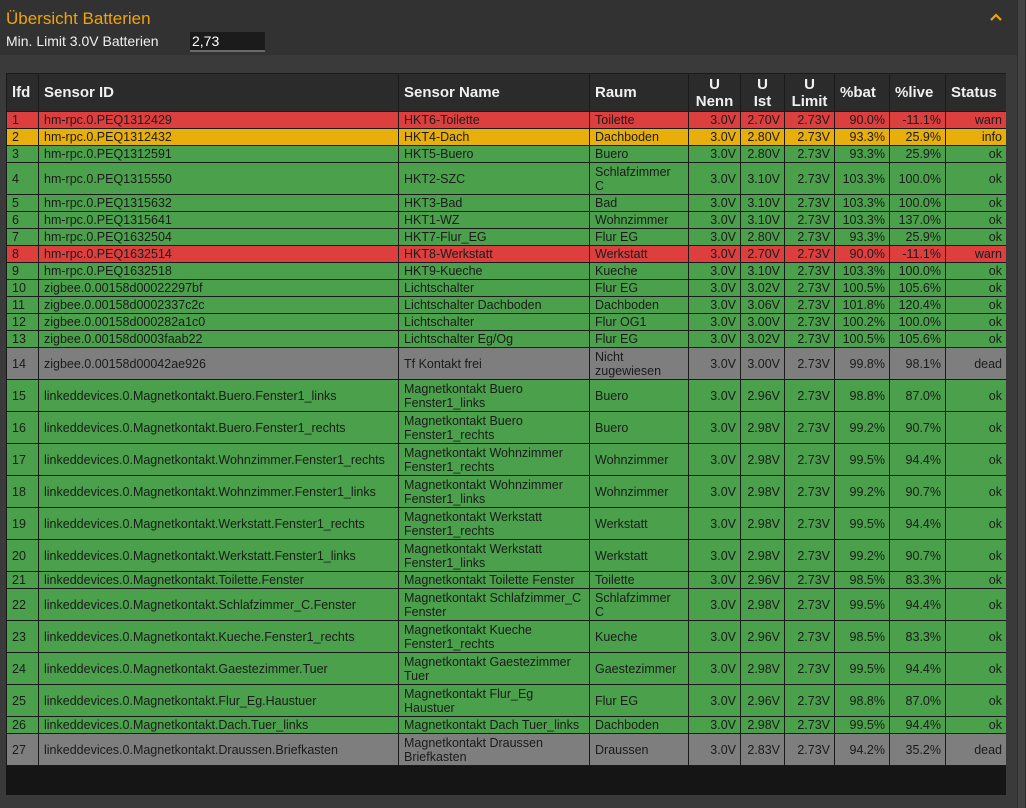 Image resolution: width=1026 pixels, height=808 pixels. I want to click on col-header-u-nenn: U Nenn, so click(714, 92).